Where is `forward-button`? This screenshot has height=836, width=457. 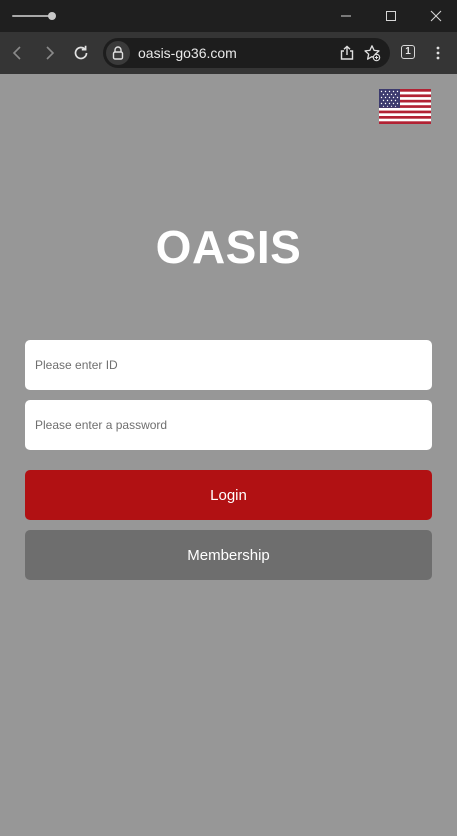 forward-button is located at coordinates (49, 53).